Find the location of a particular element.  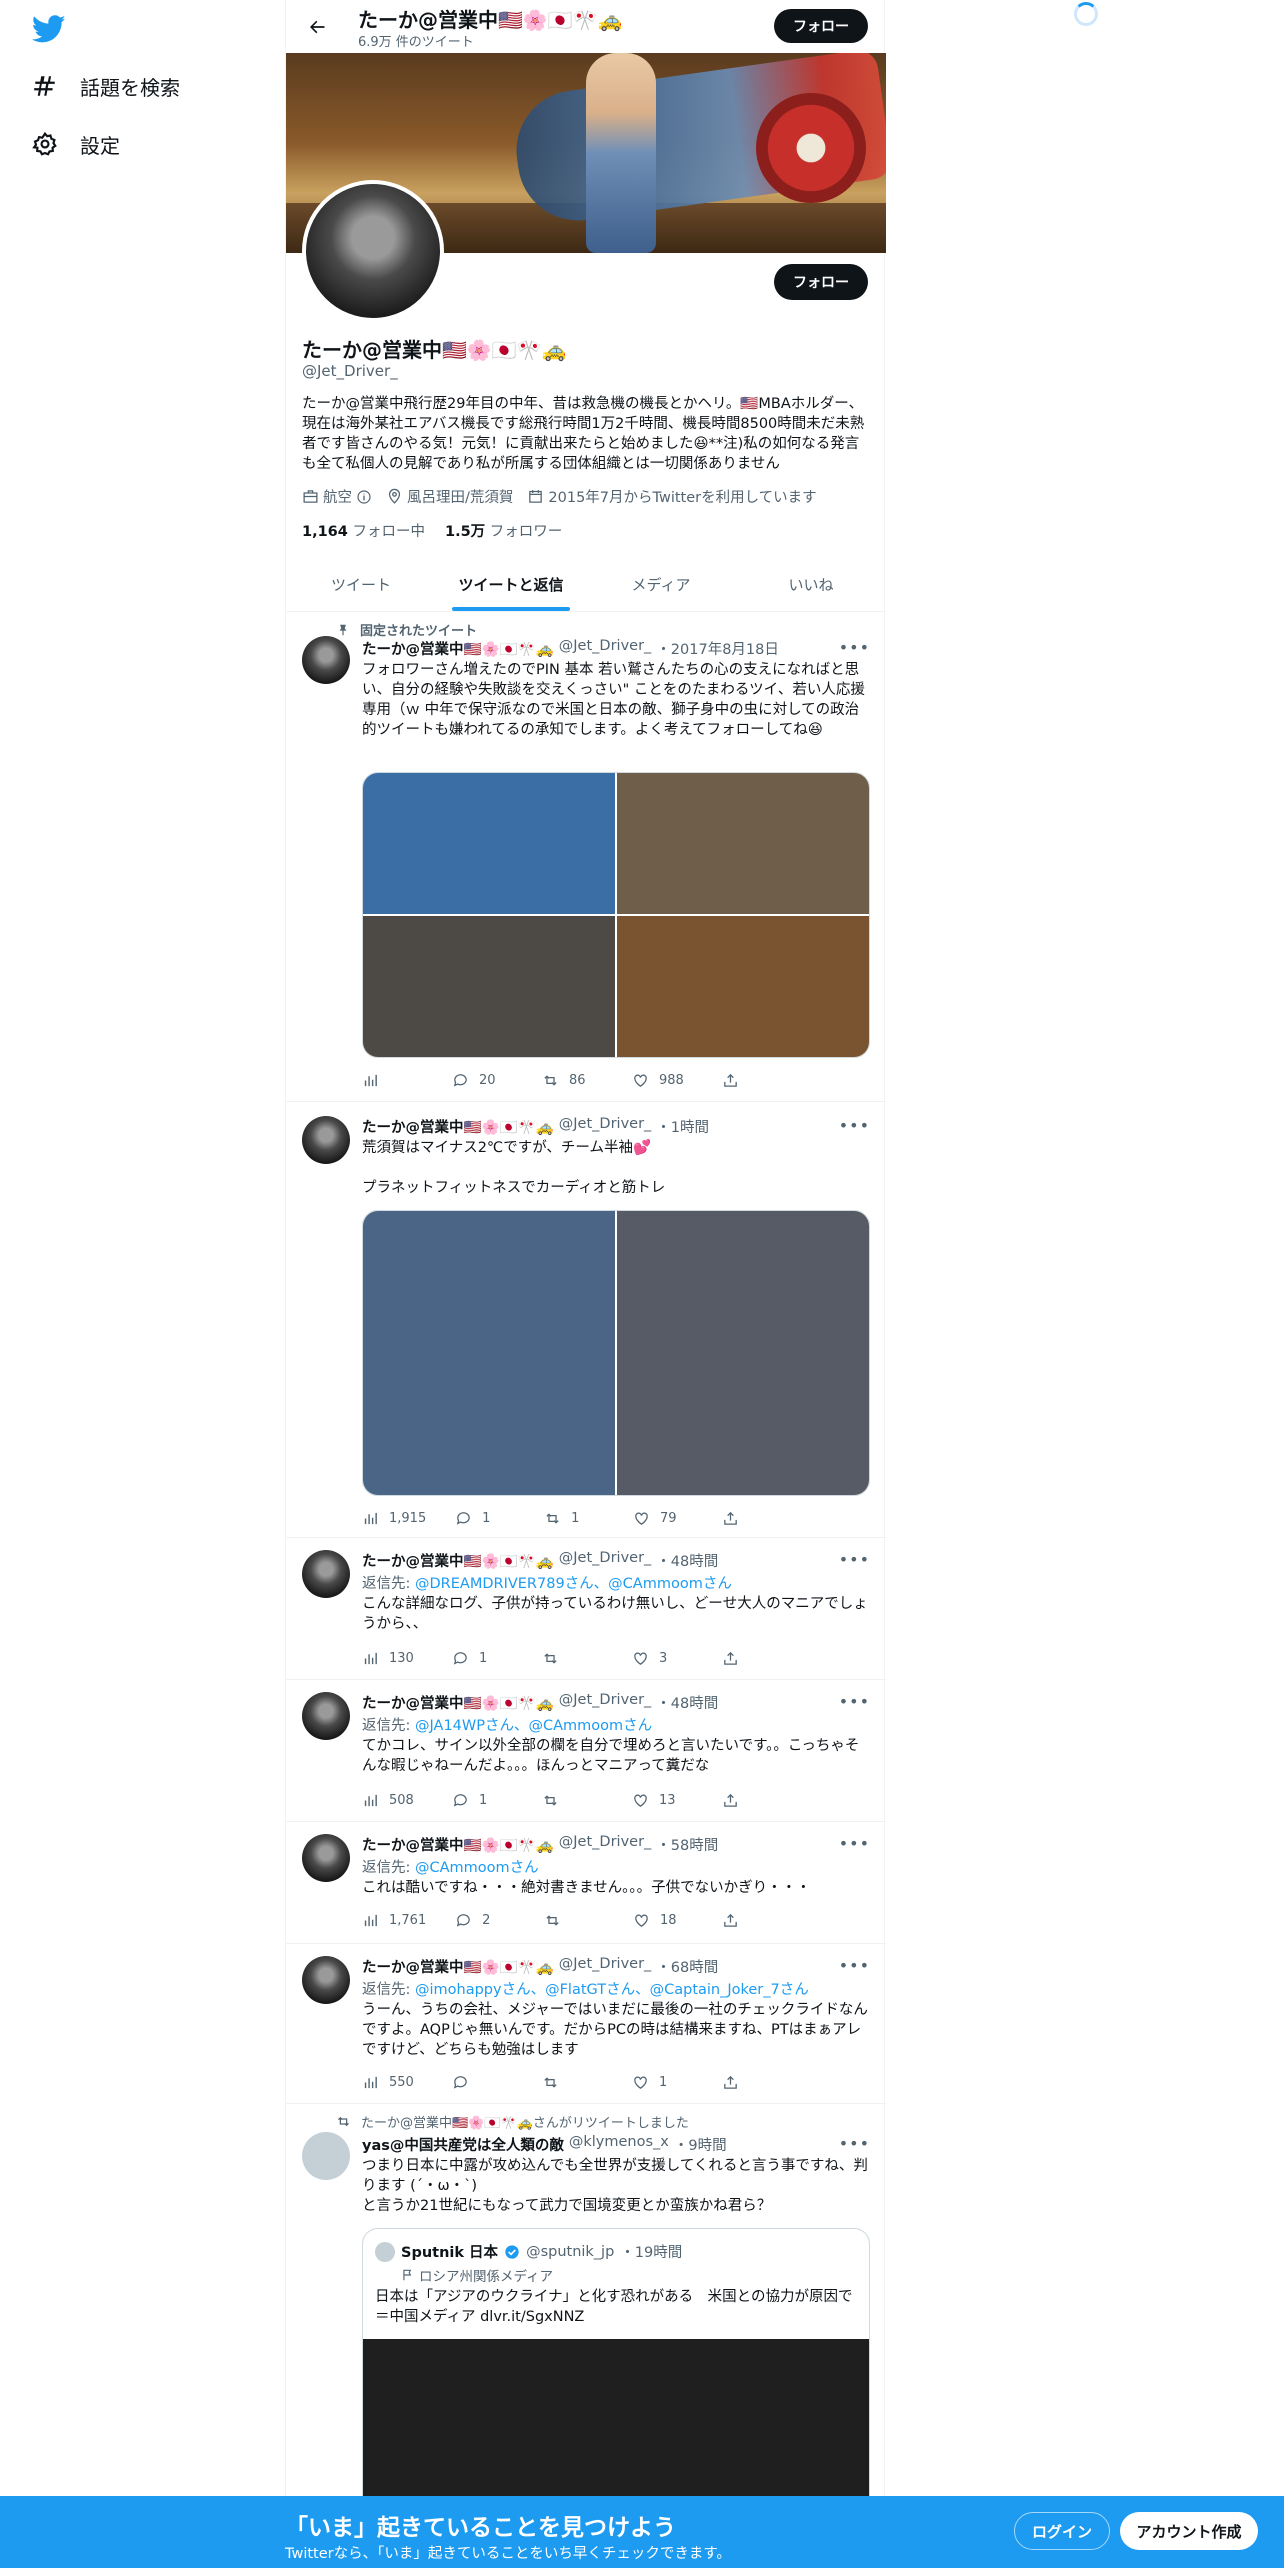

tweet-author-name: yas@中国共産党は全人類の敵 is located at coordinates (463, 2144).